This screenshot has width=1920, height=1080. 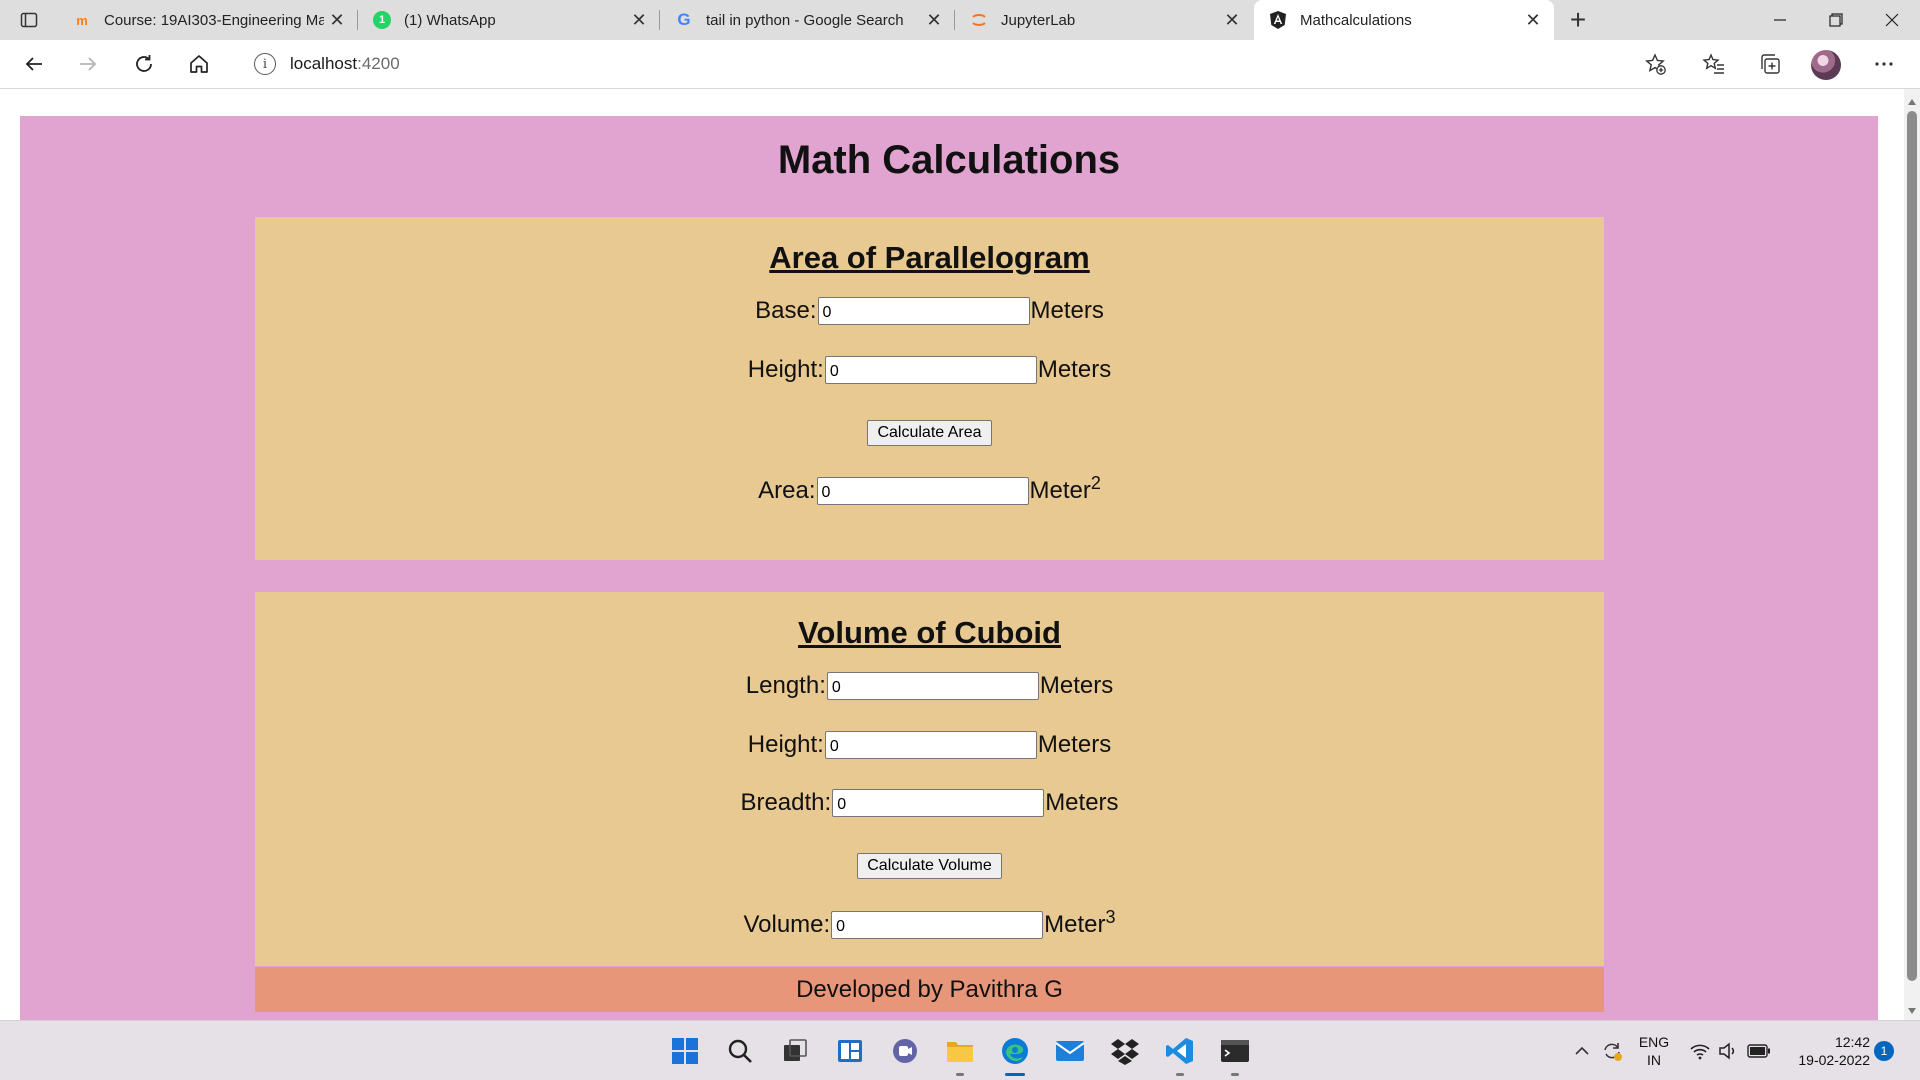 I want to click on mail-icon, so click(x=1070, y=1051).